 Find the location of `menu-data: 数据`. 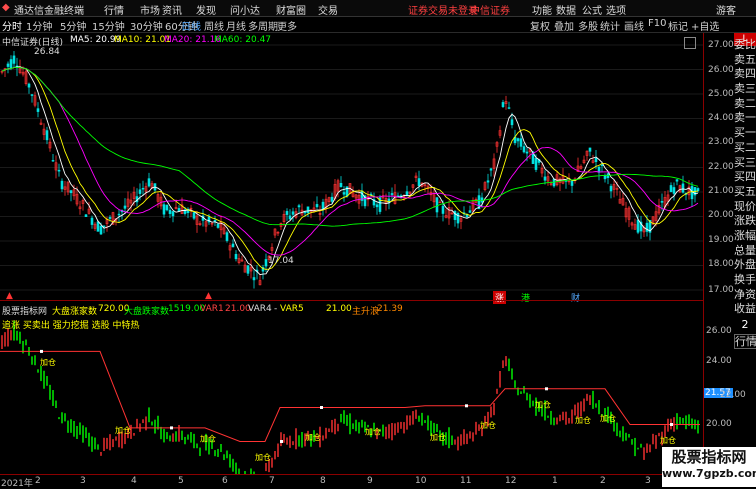

menu-data: 数据 is located at coordinates (566, 9).